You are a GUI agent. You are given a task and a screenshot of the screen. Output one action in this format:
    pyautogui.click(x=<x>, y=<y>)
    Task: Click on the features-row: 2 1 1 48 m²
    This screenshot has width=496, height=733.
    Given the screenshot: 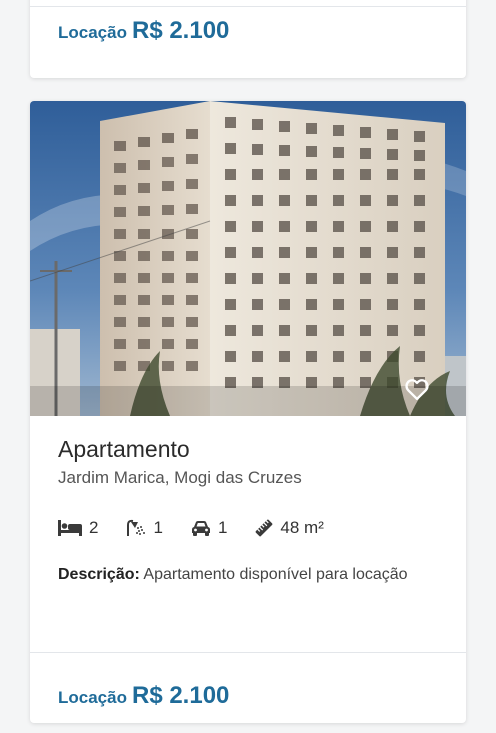 What is the action you would take?
    pyautogui.click(x=205, y=528)
    